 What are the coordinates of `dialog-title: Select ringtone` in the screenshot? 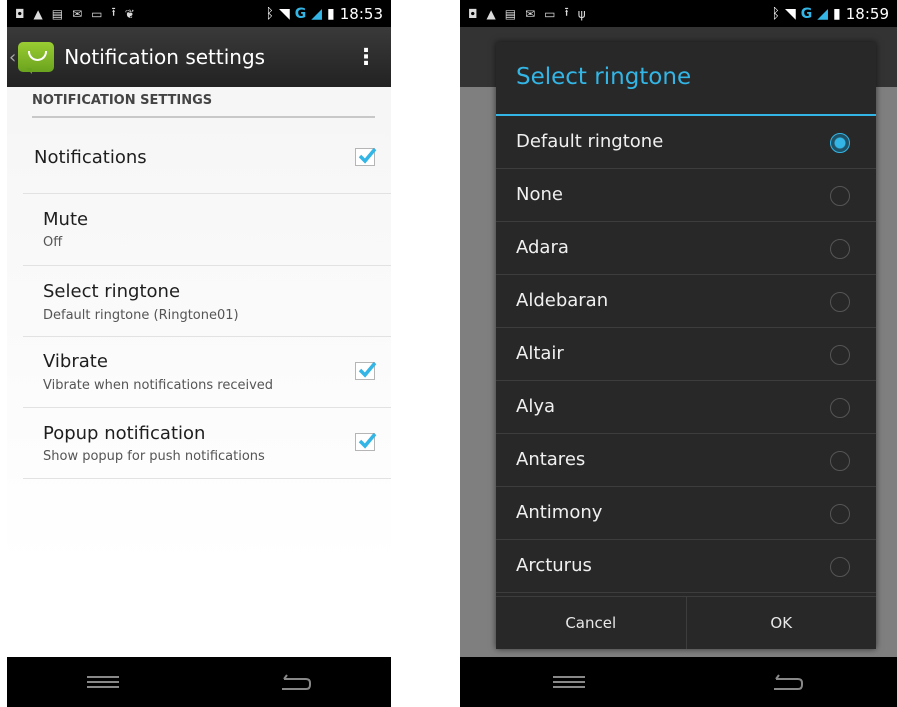 It's located at (604, 77).